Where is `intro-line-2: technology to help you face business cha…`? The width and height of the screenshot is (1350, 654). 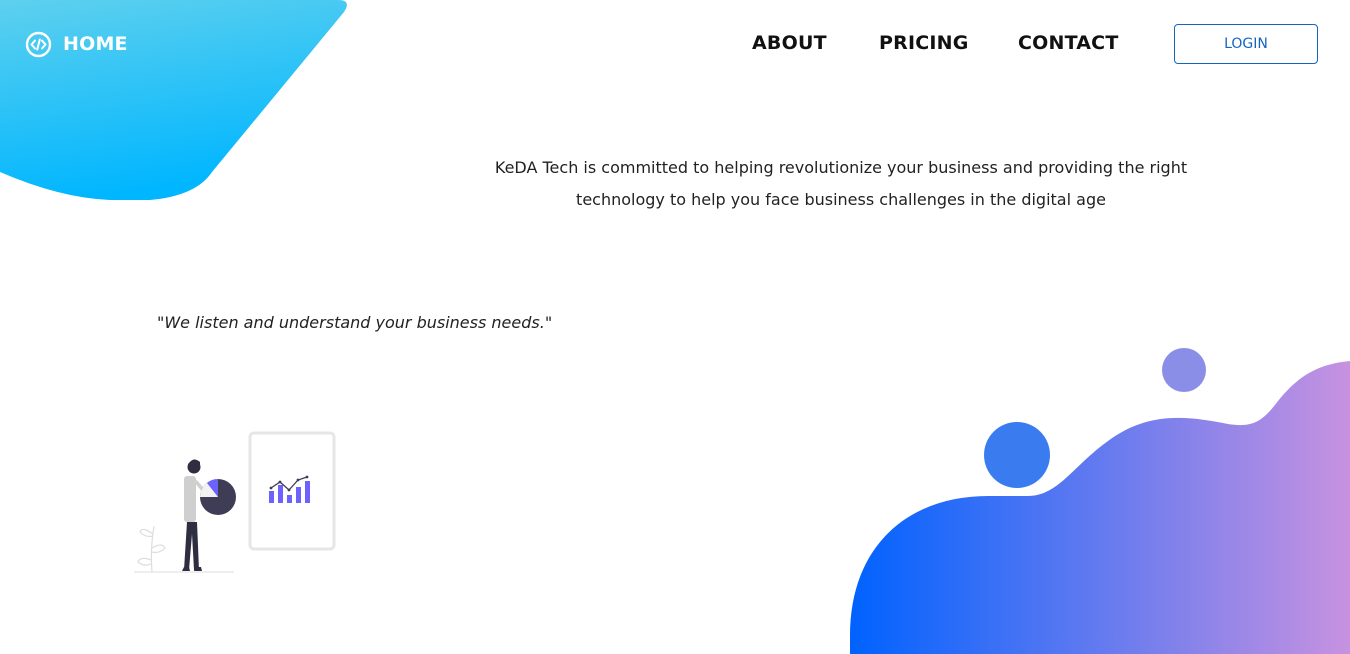
intro-line-2: technology to help you face business cha… is located at coordinates (841, 199).